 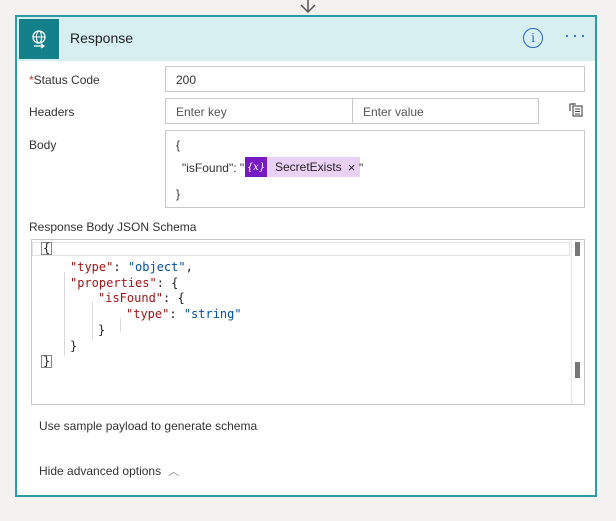 I want to click on body-key-text: "isFound": ", so click(x=213, y=168).